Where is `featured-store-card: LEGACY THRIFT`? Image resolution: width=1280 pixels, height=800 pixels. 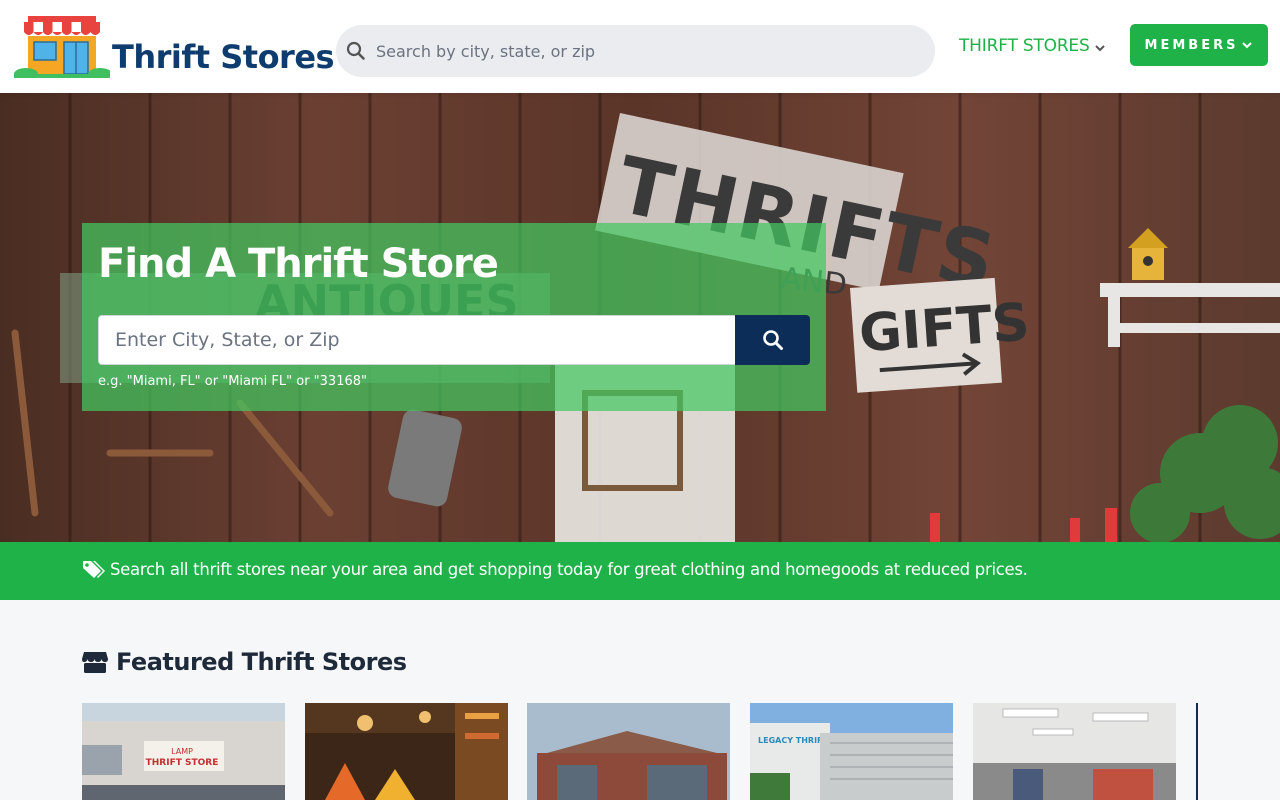
featured-store-card: LEGACY THRIFT is located at coordinates (851, 751).